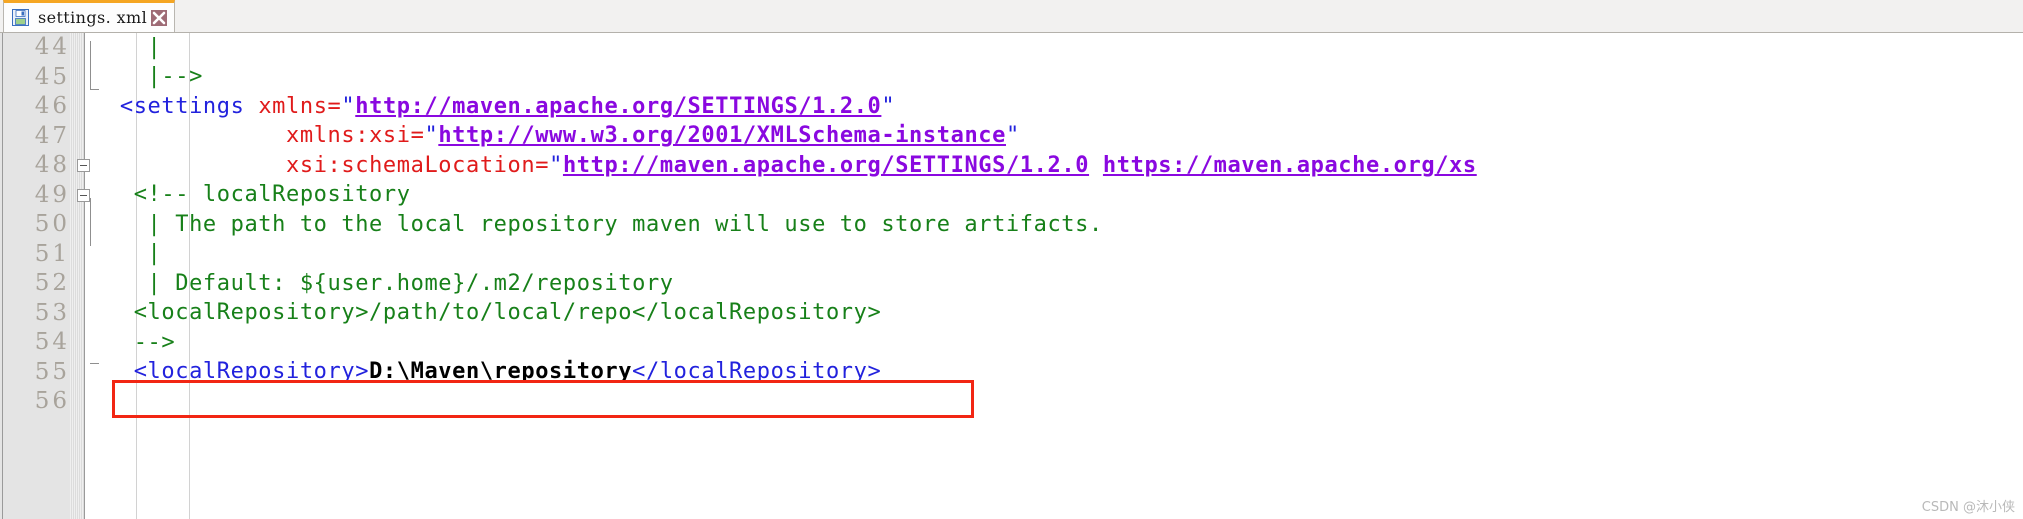  I want to click on code-token: xsi:schemaLocation, so click(411, 165).